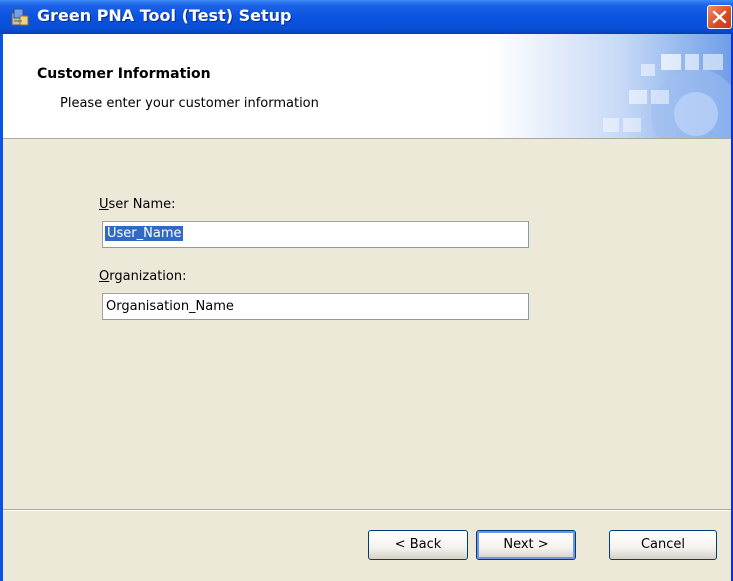  What do you see at coordinates (315, 234) in the screenshot?
I see `user-name-field: User_Name` at bounding box center [315, 234].